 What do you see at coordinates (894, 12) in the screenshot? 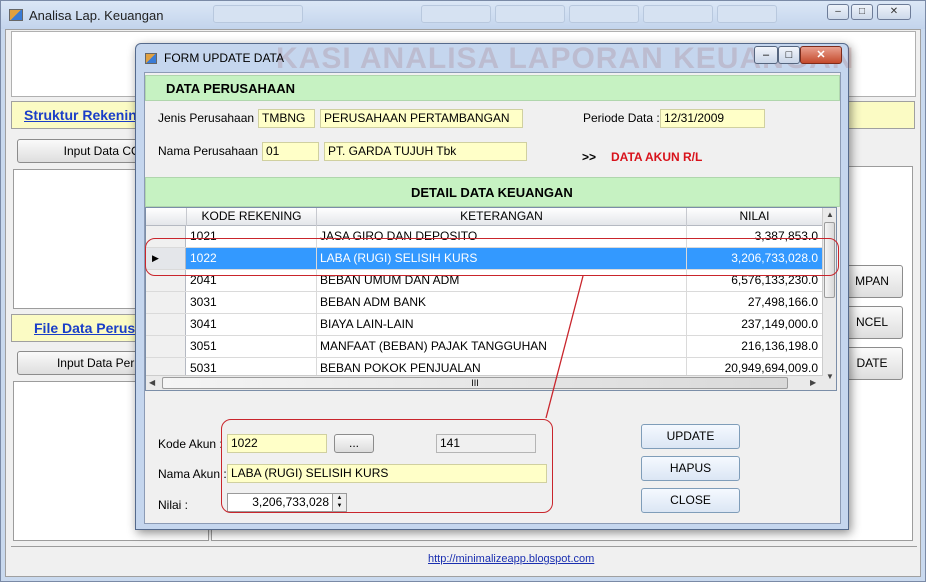
I see `main-close-button: ✕` at bounding box center [894, 12].